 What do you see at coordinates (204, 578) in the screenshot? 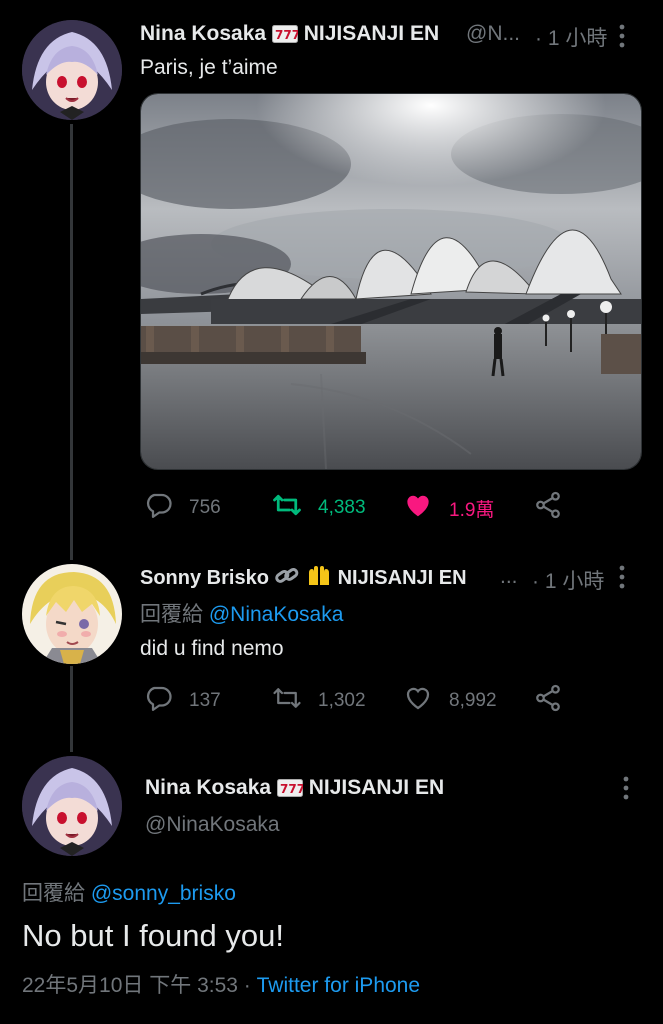
I see `tweet2-name-text: Sonny Brisko` at bounding box center [204, 578].